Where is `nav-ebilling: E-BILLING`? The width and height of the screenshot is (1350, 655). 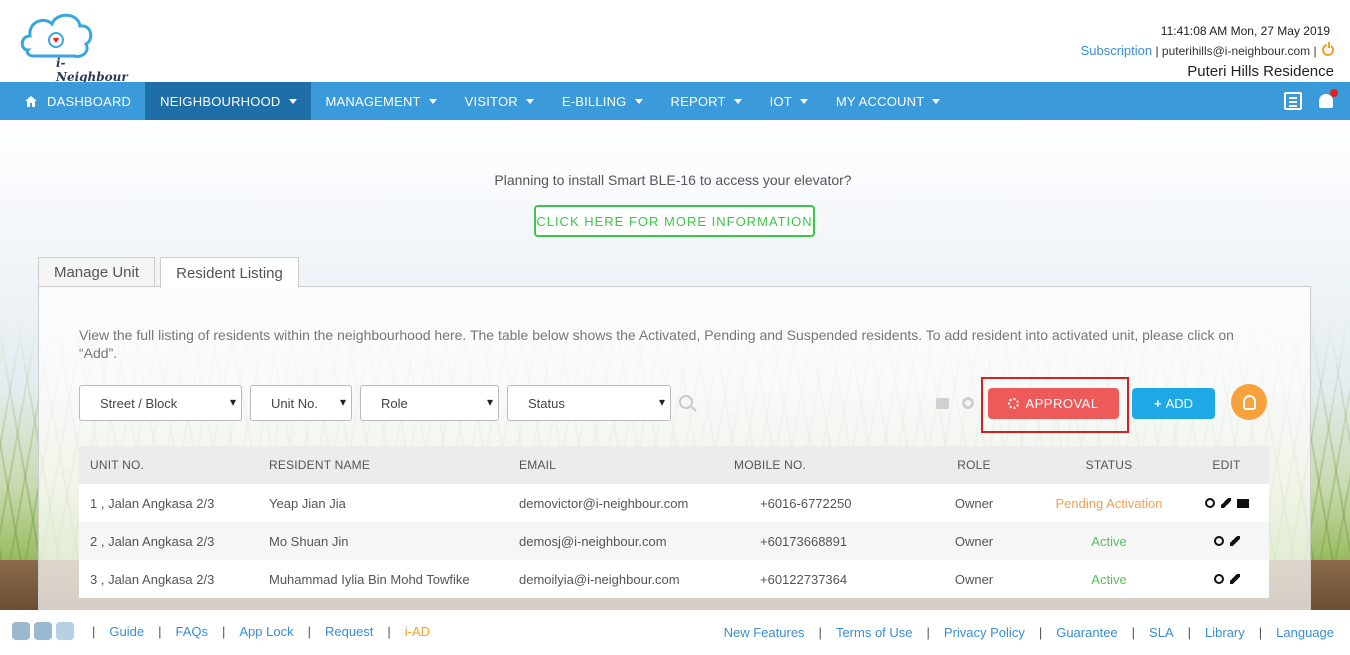
nav-ebilling: E-BILLING is located at coordinates (602, 101).